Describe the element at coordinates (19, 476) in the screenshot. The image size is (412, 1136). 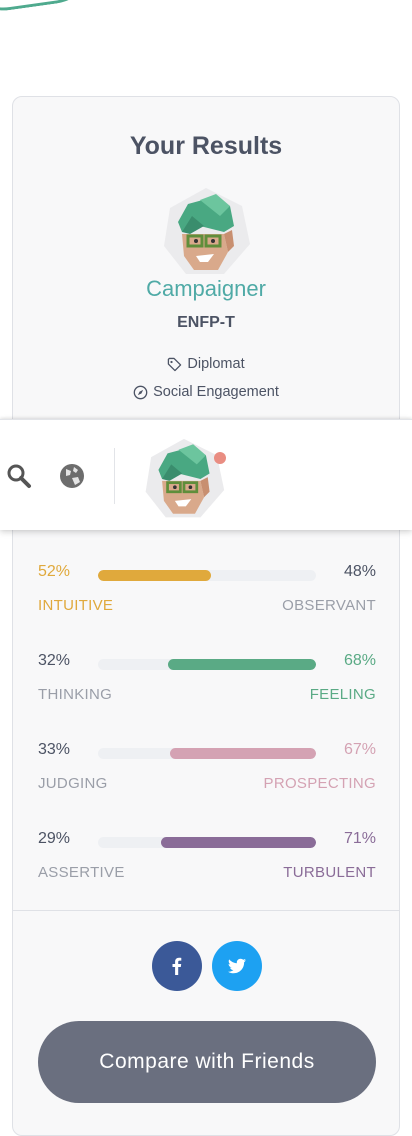
I see `search-icon` at that location.